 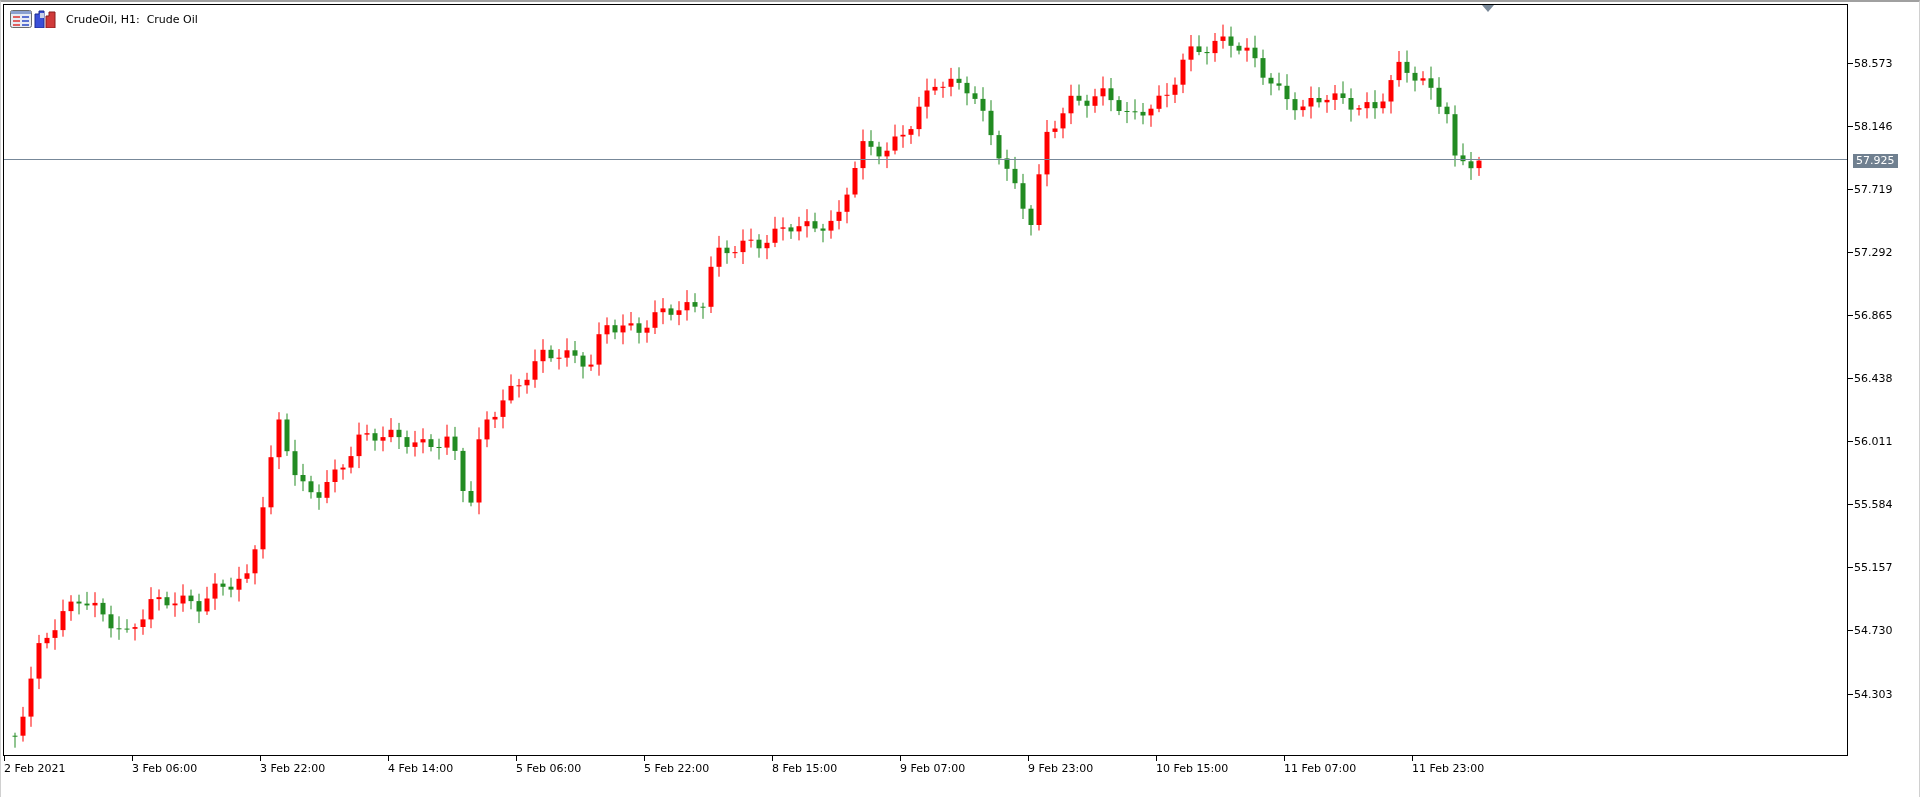 What do you see at coordinates (132, 19) in the screenshot?
I see `chart-title: CrudeOil, H1: Crude Oil` at bounding box center [132, 19].